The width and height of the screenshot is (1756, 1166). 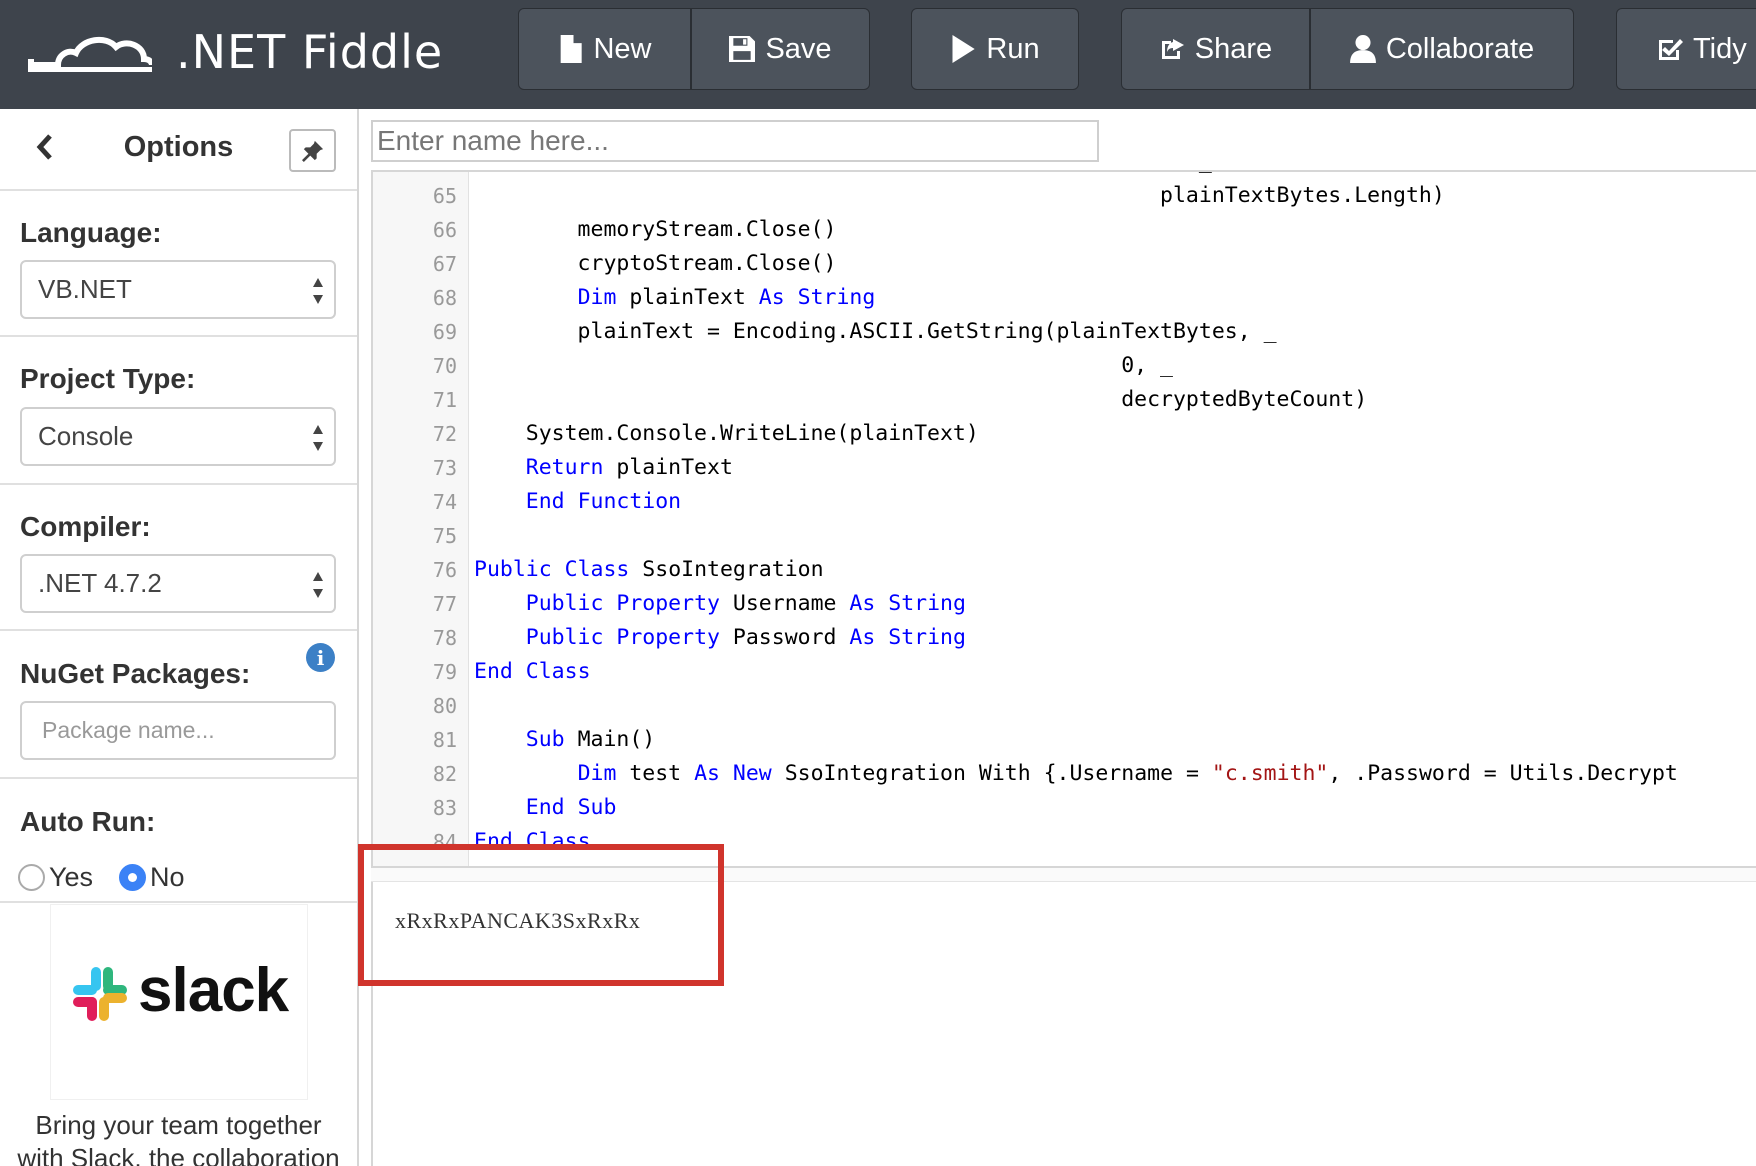 I want to click on code-text: Main(), so click(x=610, y=739).